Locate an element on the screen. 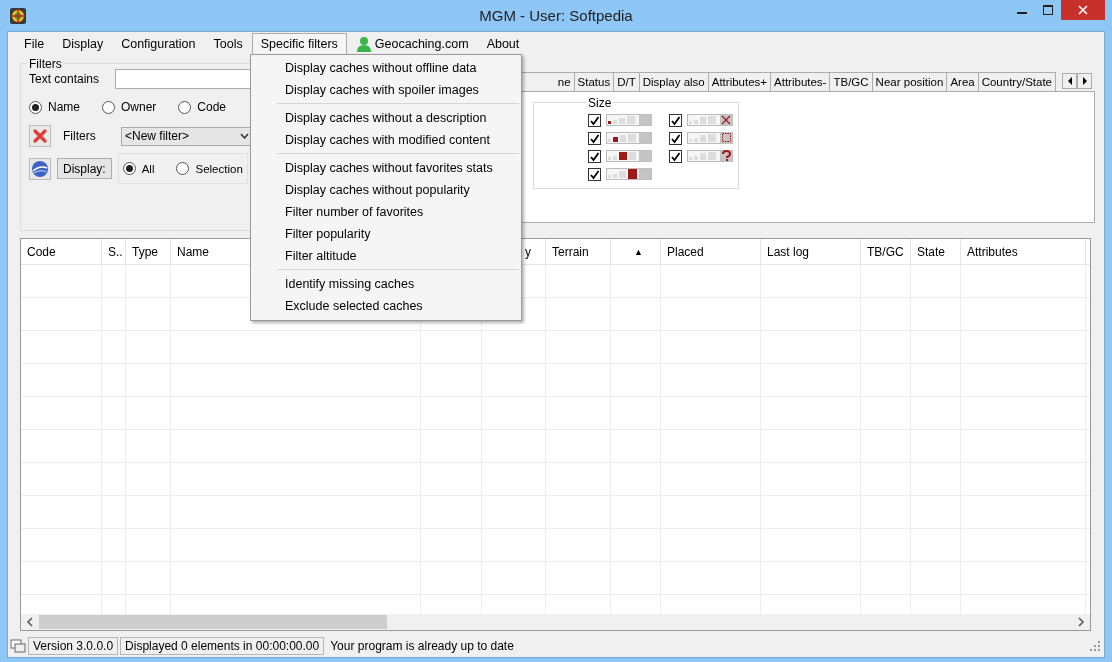 The height and width of the screenshot is (662, 1112). column-header: S.. is located at coordinates (114, 251).